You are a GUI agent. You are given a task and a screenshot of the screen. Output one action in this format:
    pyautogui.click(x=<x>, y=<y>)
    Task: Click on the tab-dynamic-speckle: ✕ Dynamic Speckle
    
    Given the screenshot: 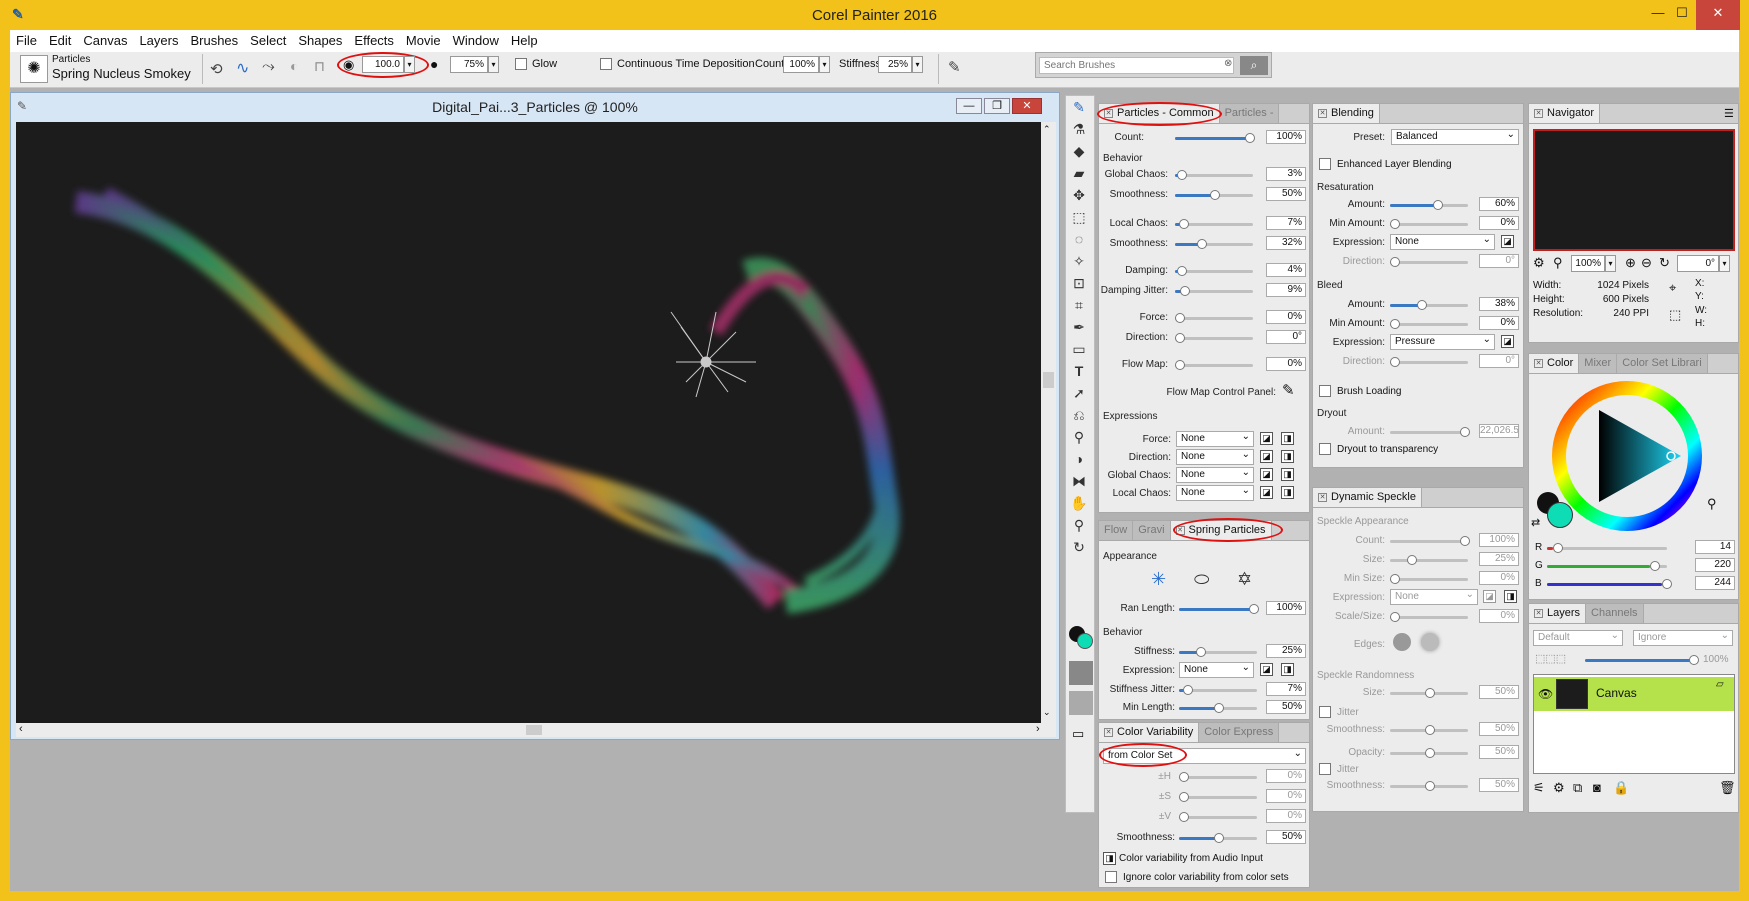 What is the action you would take?
    pyautogui.click(x=1367, y=497)
    